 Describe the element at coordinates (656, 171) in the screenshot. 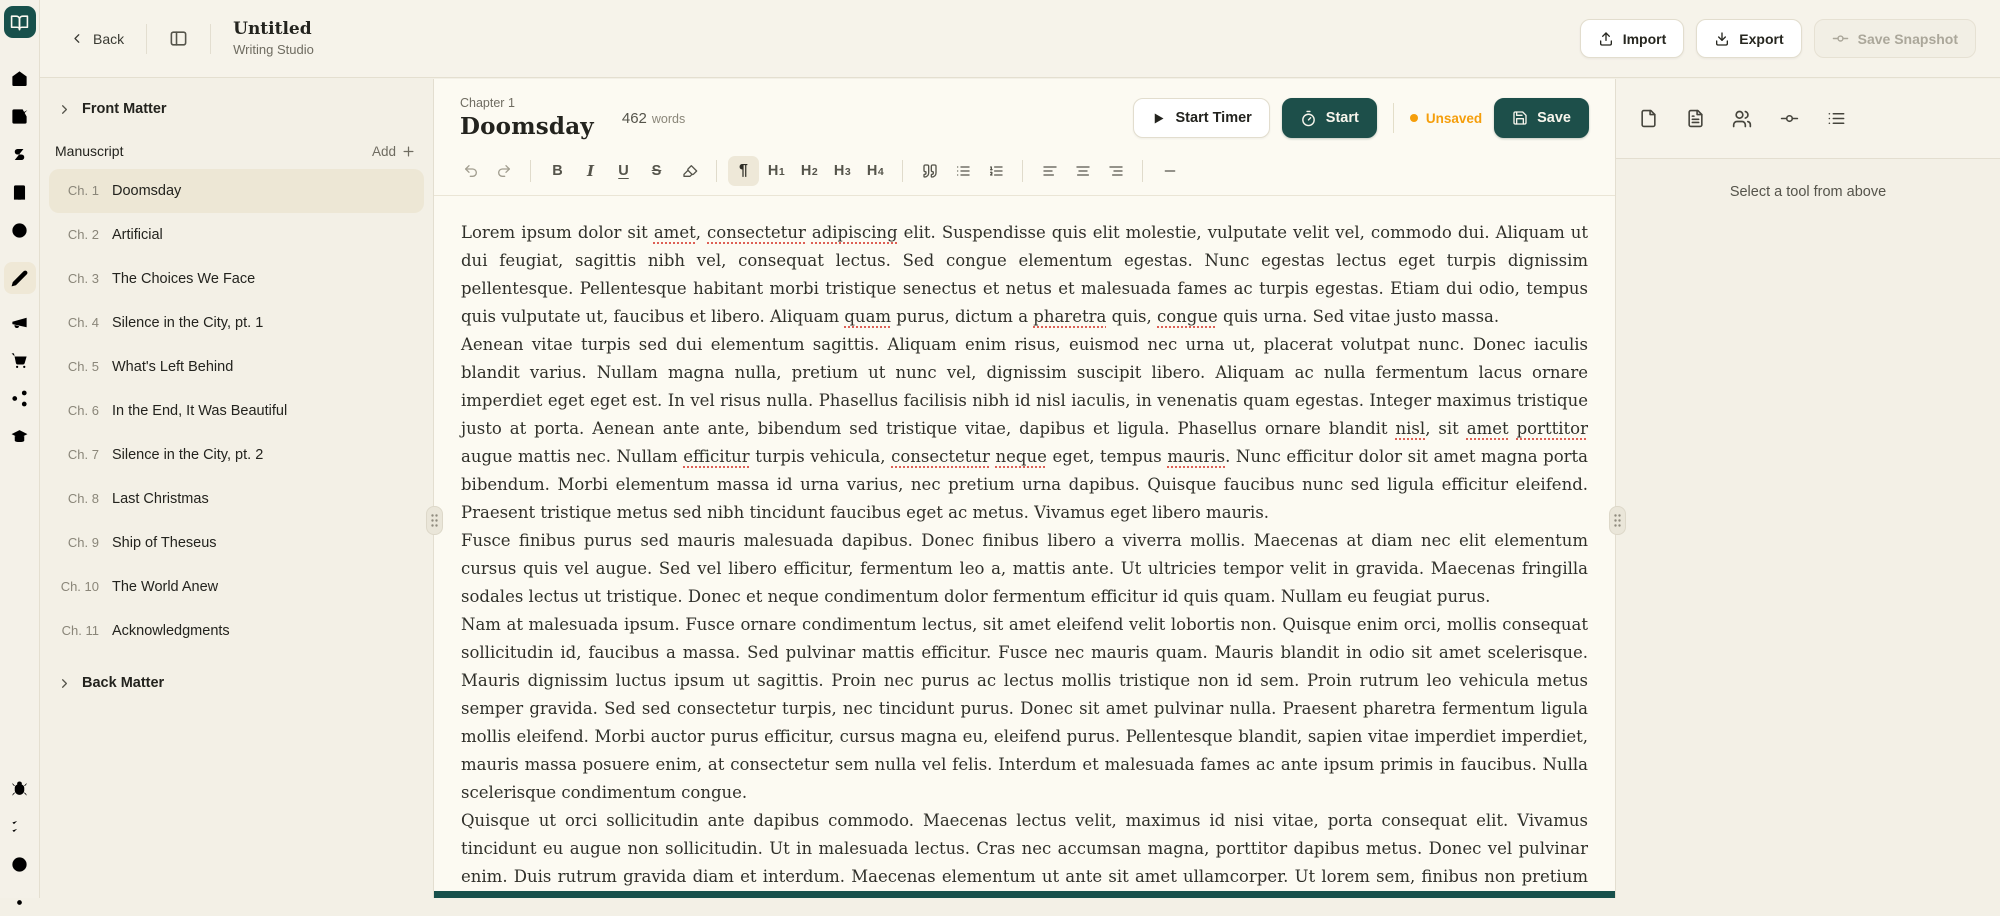

I see `strikethrough-button: S` at that location.